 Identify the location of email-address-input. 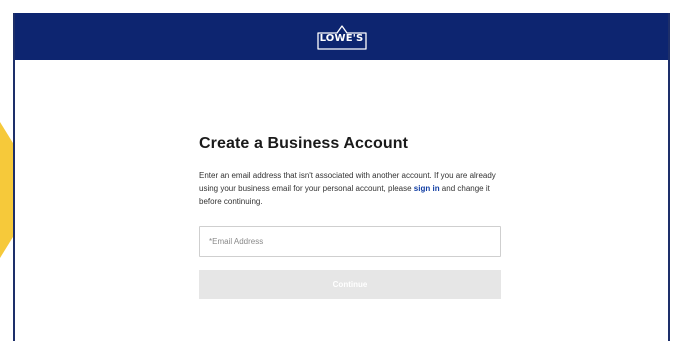
(350, 241).